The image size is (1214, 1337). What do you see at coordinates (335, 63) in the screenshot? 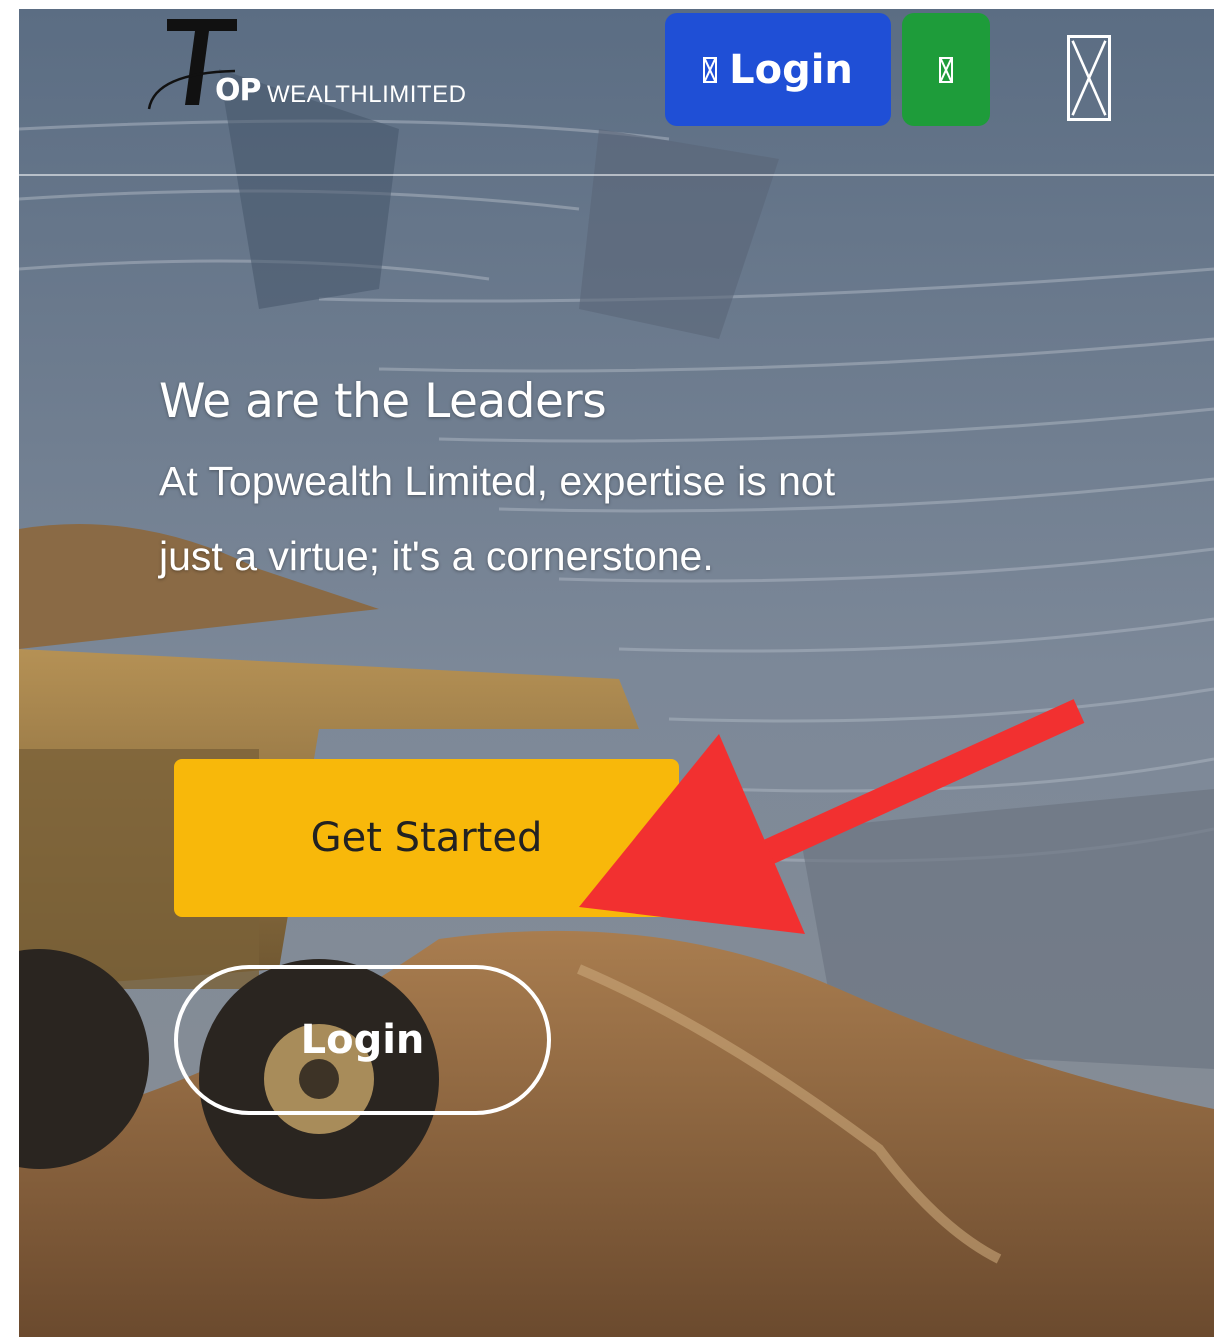
I see `site-logo: OP WEALTHLIMITED` at bounding box center [335, 63].